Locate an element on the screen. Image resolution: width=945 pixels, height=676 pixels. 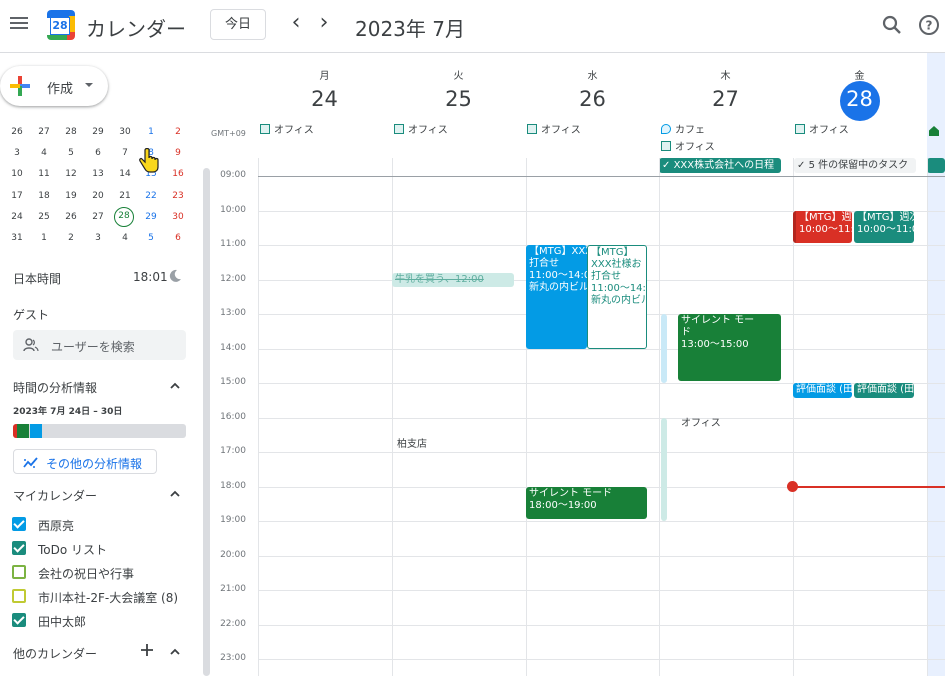
mini-calendar-day: 7 is located at coordinates (125, 153).